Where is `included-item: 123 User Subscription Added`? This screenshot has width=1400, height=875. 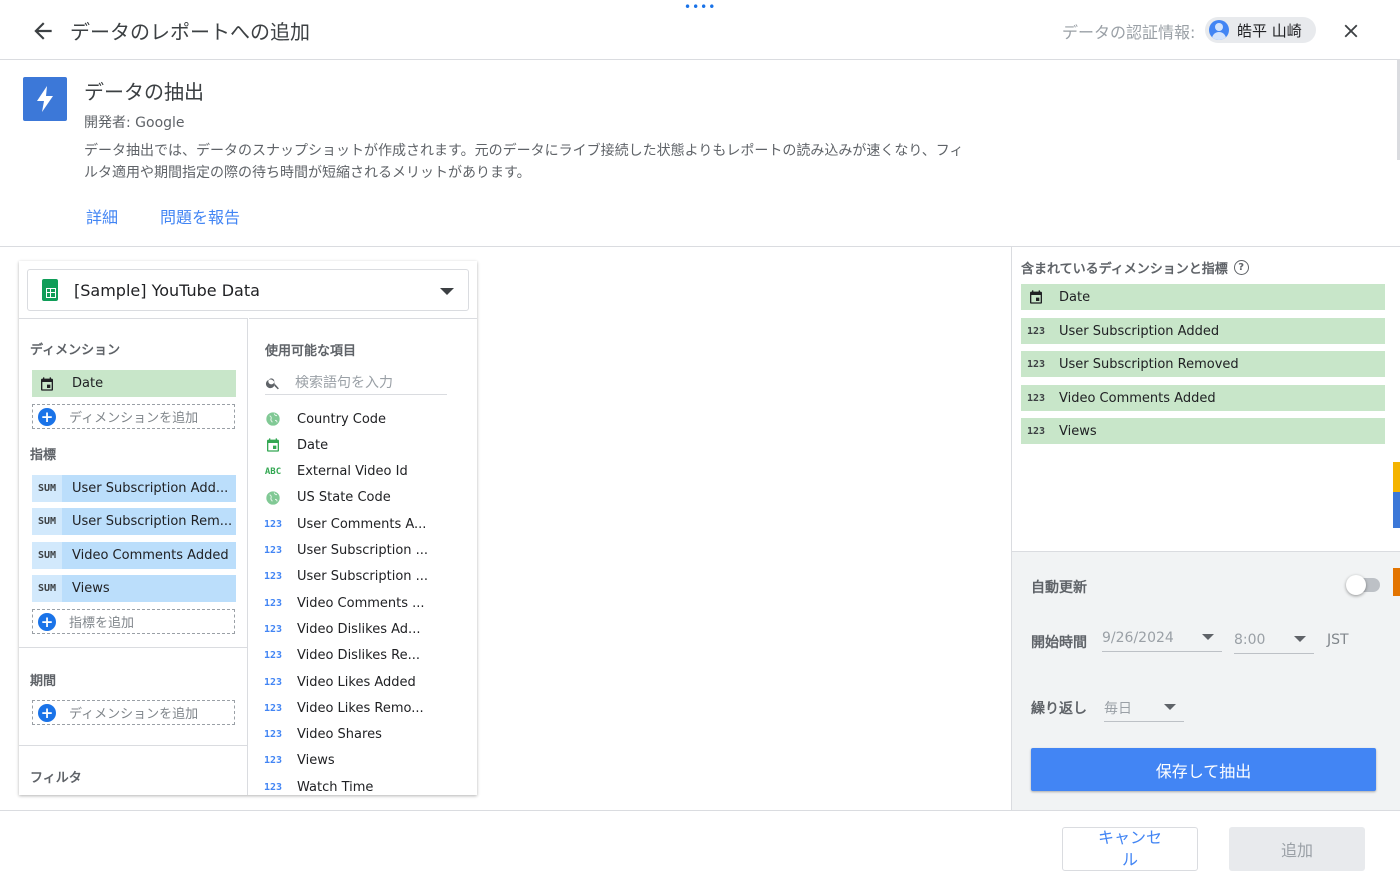 included-item: 123 User Subscription Added is located at coordinates (1203, 331).